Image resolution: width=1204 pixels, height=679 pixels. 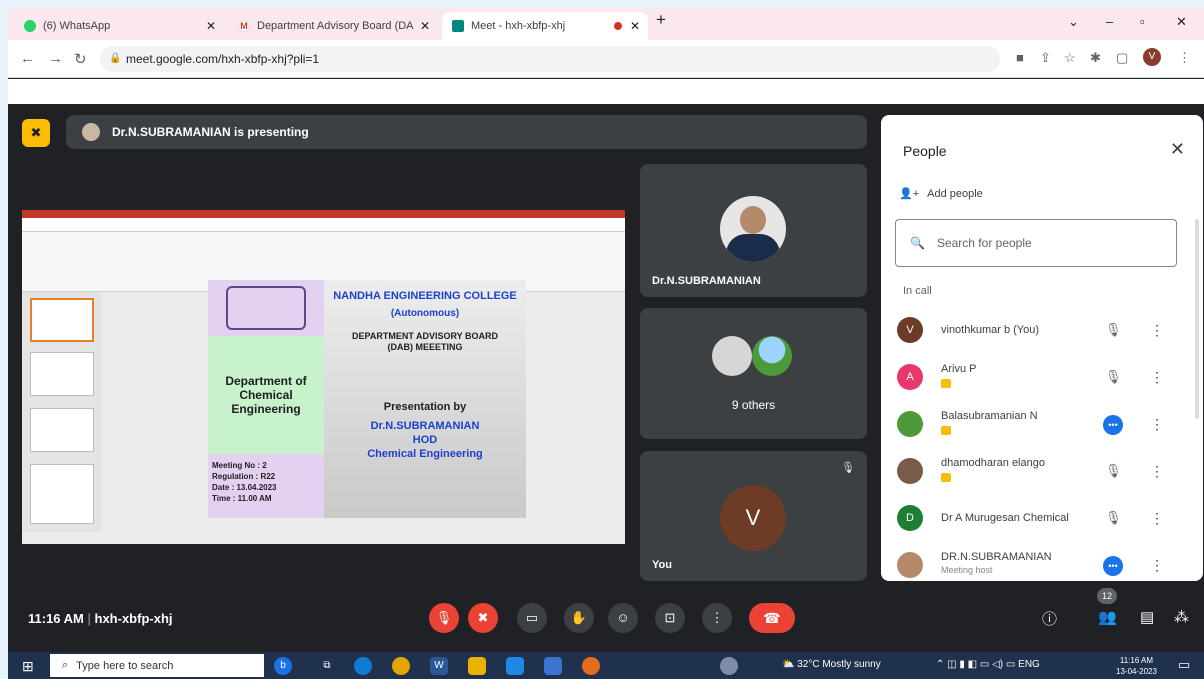 I want to click on share-icon: ⇪, so click(x=1045, y=58).